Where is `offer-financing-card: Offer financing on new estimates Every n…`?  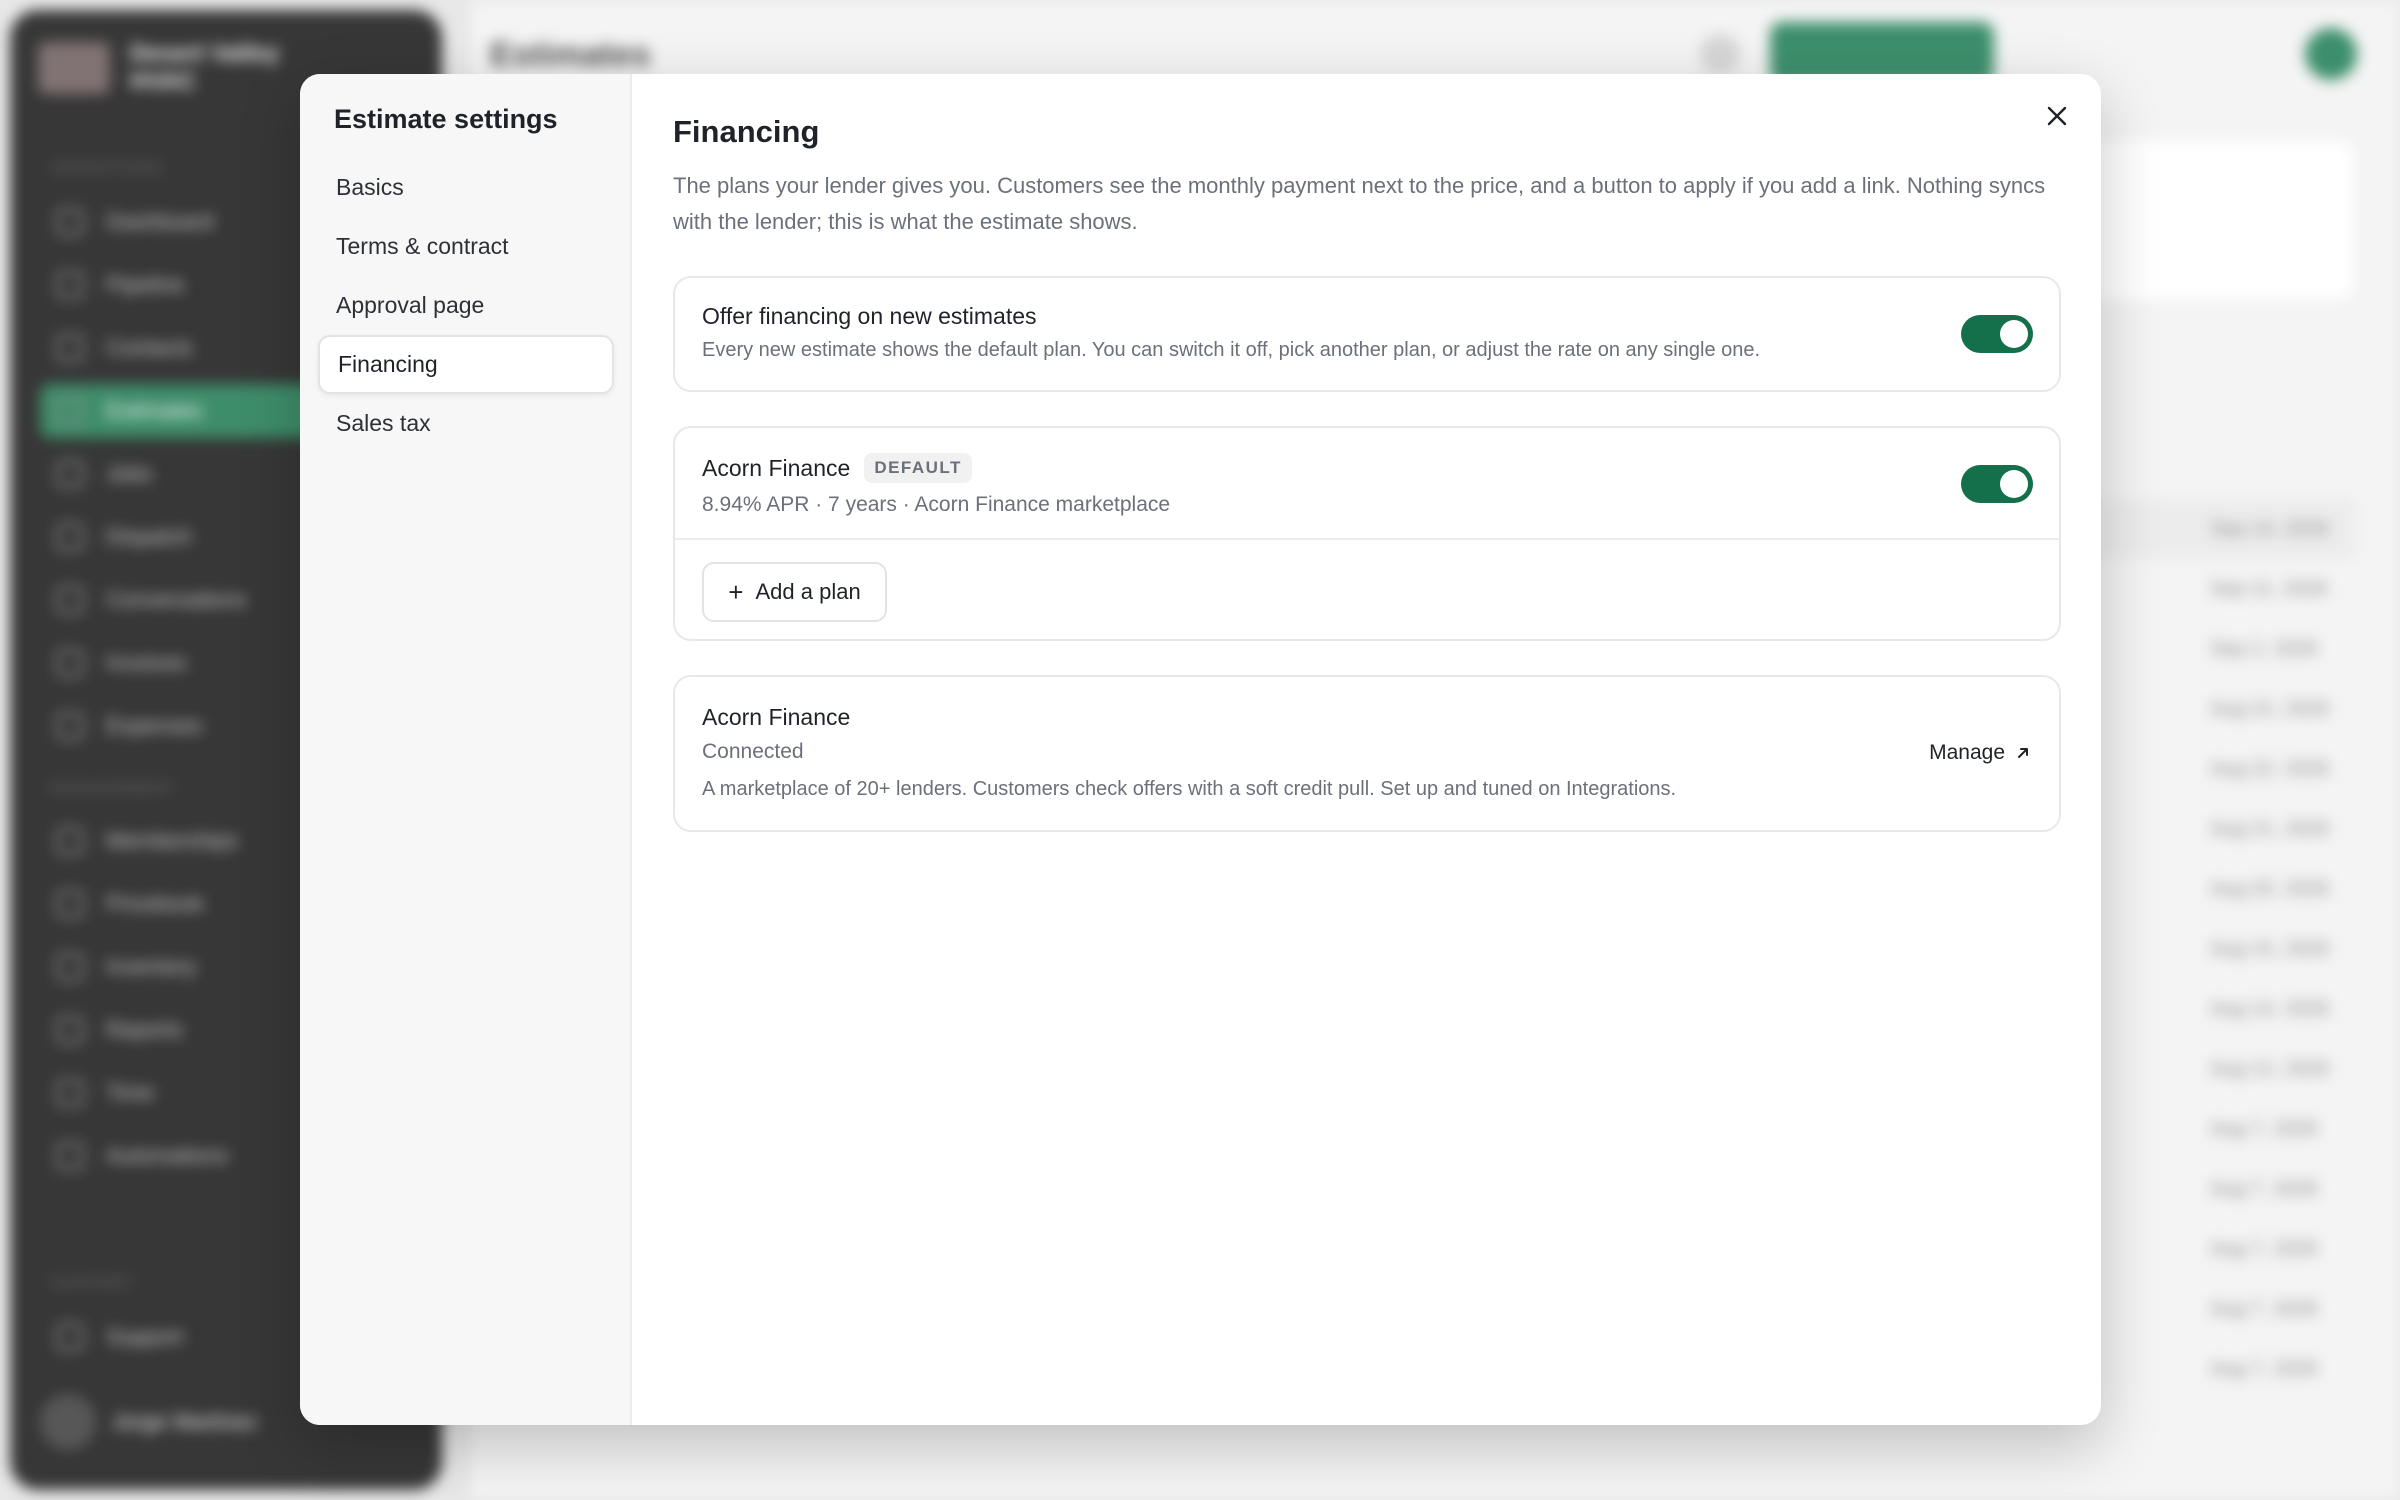
offer-financing-card: Offer financing on new estimates Every n… is located at coordinates (1367, 334).